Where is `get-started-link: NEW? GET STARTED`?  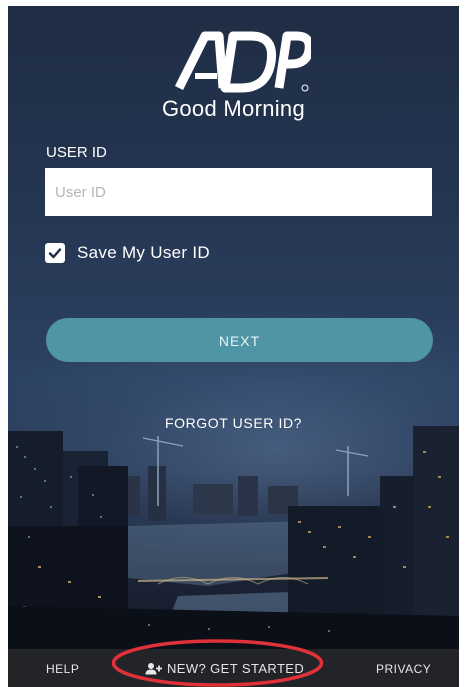 get-started-link: NEW? GET STARTED is located at coordinates (224, 668).